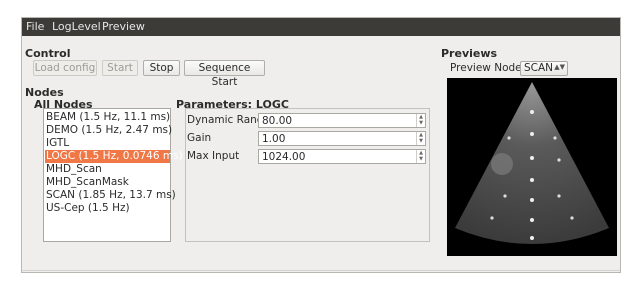 The width and height of the screenshot is (640, 292). Describe the element at coordinates (199, 138) in the screenshot. I see `gain-label: Gain` at that location.